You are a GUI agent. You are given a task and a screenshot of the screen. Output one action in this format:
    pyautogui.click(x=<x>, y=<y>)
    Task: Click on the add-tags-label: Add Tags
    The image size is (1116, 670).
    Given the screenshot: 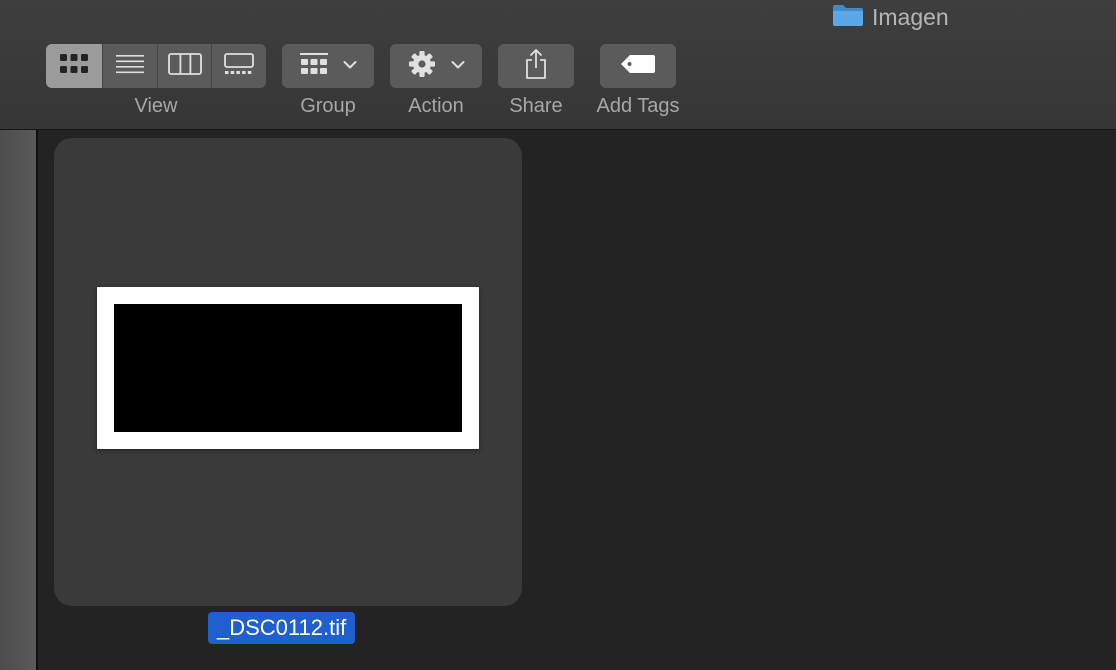 What is the action you would take?
    pyautogui.click(x=638, y=106)
    